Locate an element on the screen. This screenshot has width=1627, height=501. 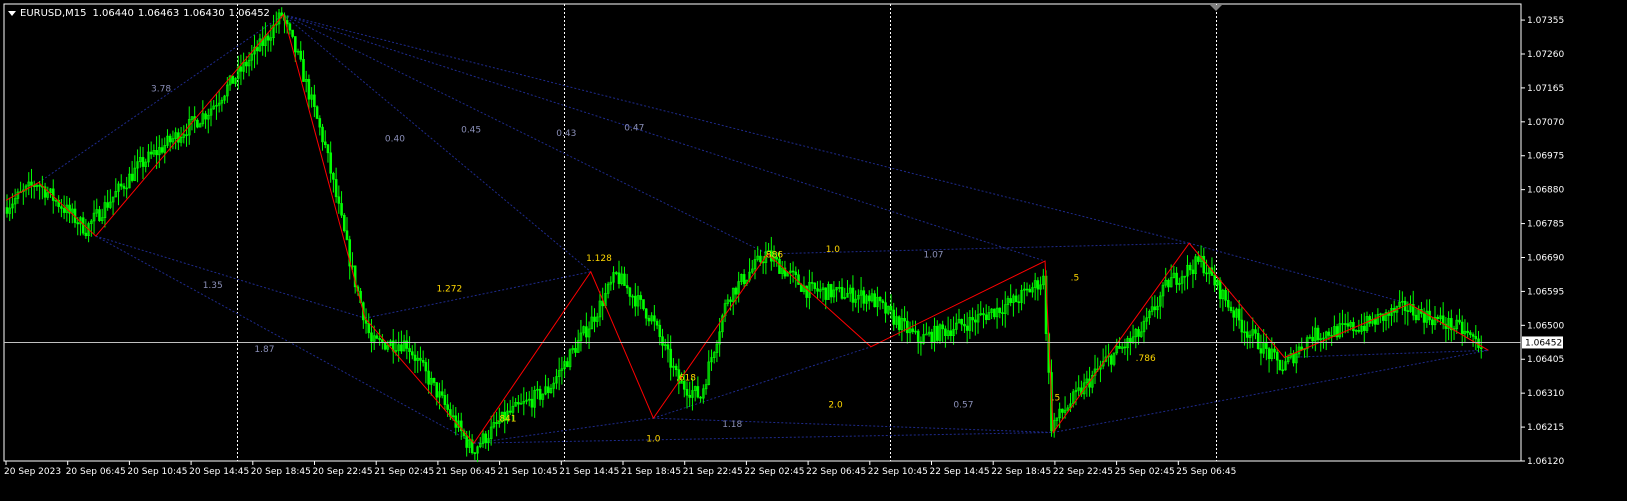
y-tick-label: 1.07070 is located at coordinates (1545, 123).